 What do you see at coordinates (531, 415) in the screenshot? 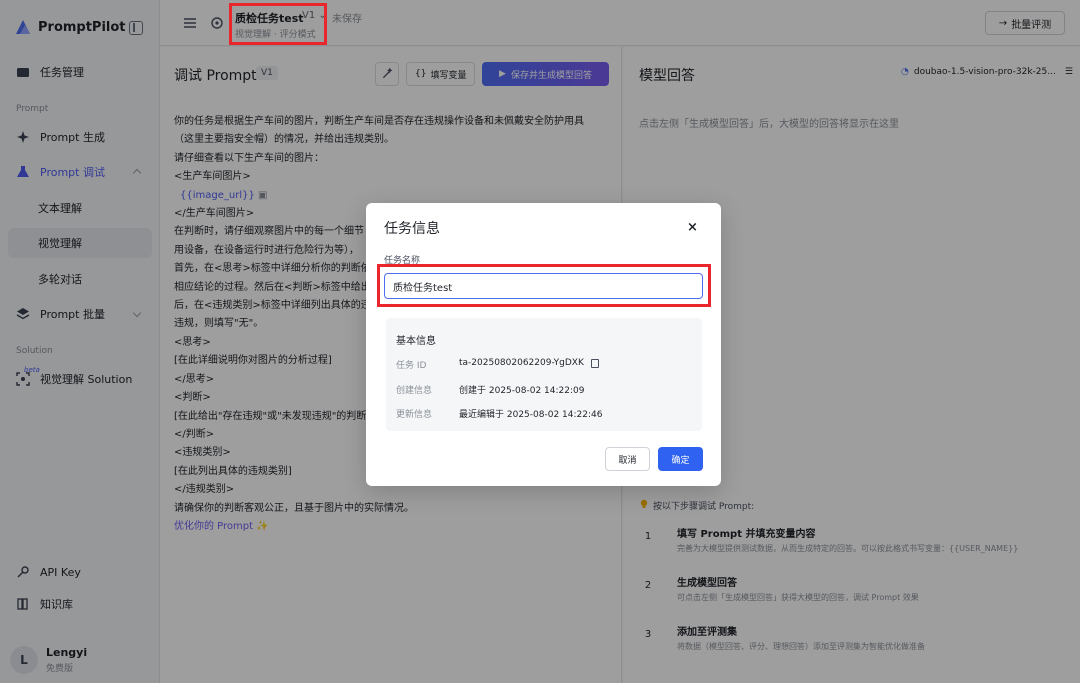
I see `info-value: 最近编辑于 2025-08-02 14:22:46` at bounding box center [531, 415].